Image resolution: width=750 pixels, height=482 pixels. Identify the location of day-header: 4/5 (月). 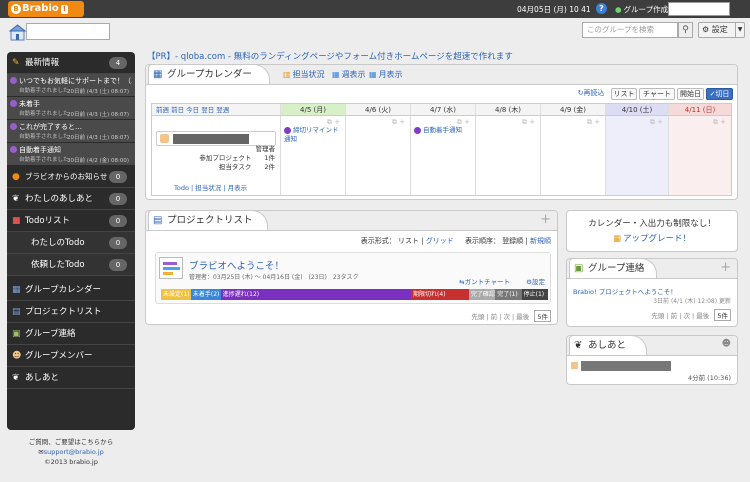
(313, 110).